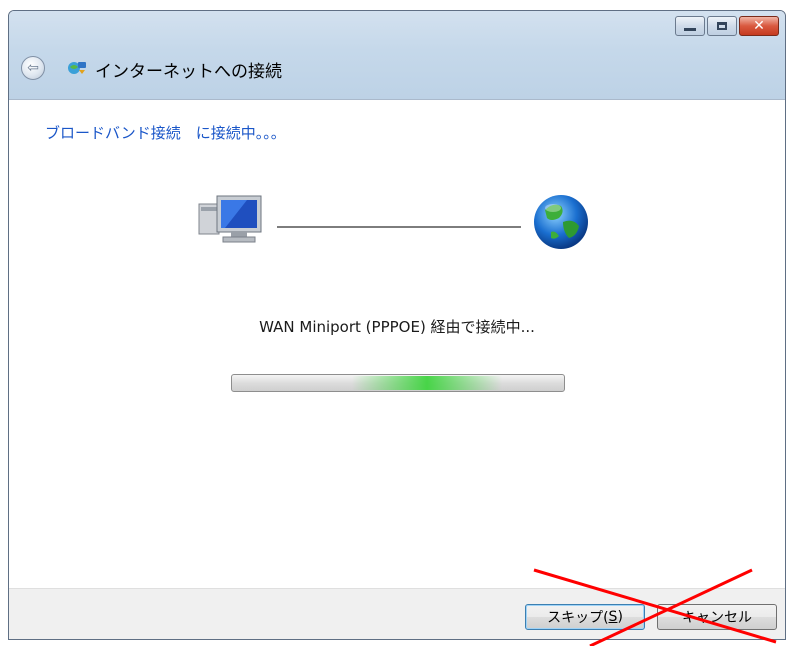 The width and height of the screenshot is (792, 646). I want to click on skip-label: スキップ(, so click(578, 618).